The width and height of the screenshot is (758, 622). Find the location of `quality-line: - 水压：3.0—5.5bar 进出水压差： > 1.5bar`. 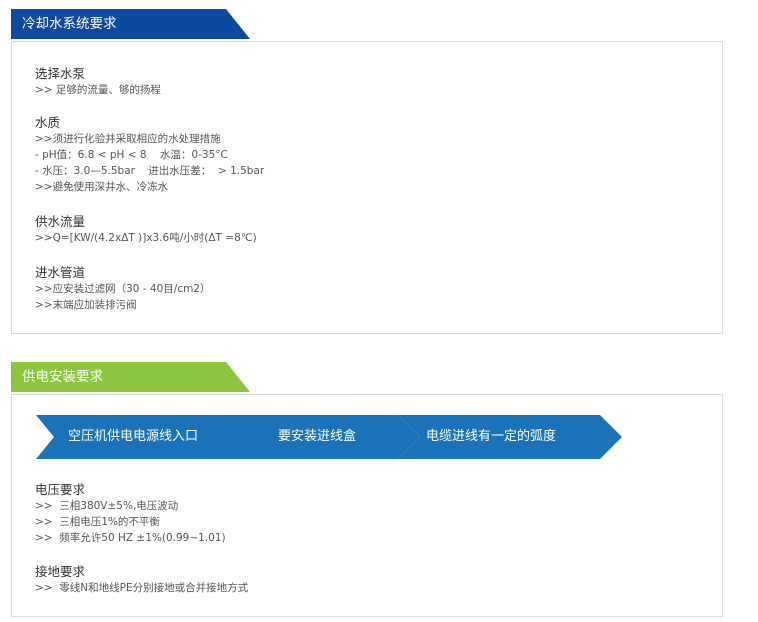

quality-line: - 水压：3.0—5.5bar 进出水压差： > 1.5bar is located at coordinates (150, 171).